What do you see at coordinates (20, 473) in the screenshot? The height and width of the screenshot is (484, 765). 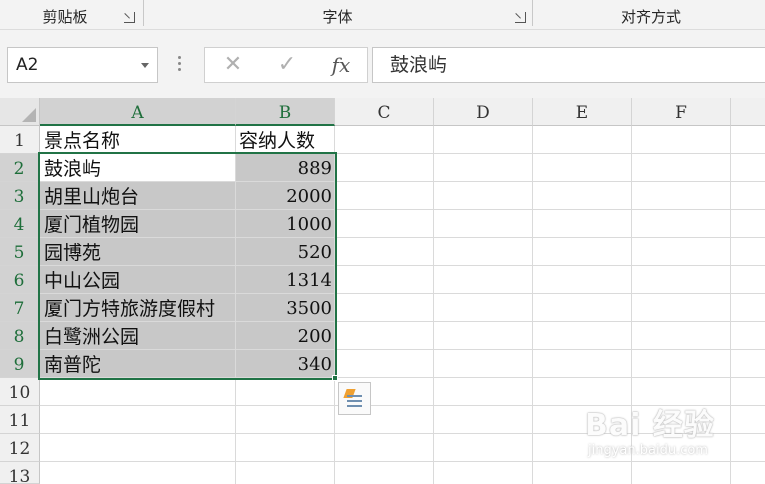 I see `row-header-13: 13` at bounding box center [20, 473].